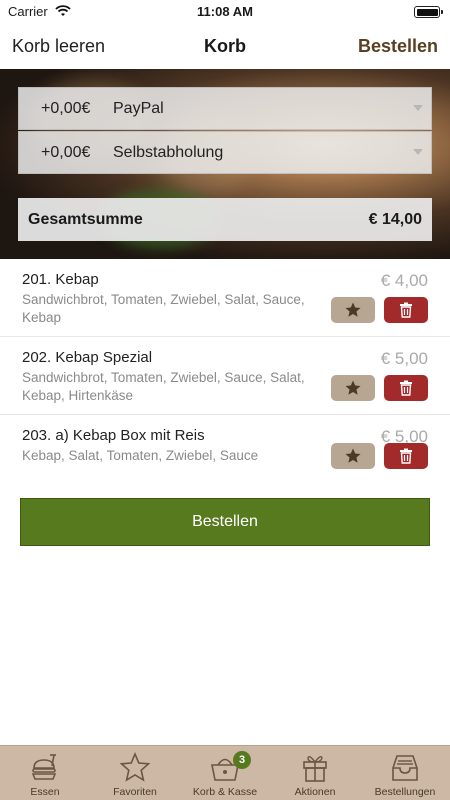 The image size is (450, 800). Describe the element at coordinates (315, 768) in the screenshot. I see `gift-icon` at that location.